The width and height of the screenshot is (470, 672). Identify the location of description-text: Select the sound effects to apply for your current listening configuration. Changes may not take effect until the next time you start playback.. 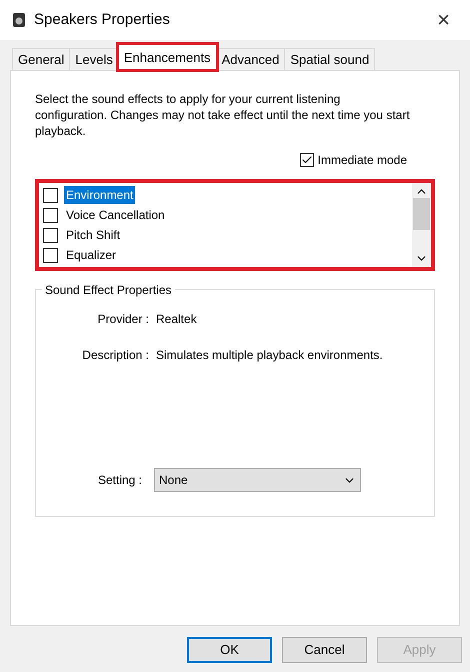
(222, 115).